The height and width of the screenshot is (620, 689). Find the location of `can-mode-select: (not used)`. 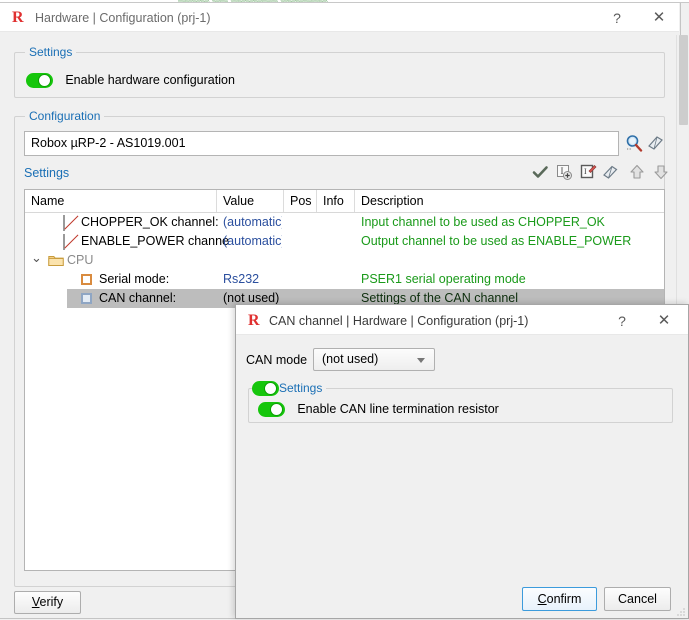

can-mode-select: (not used) is located at coordinates (374, 359).